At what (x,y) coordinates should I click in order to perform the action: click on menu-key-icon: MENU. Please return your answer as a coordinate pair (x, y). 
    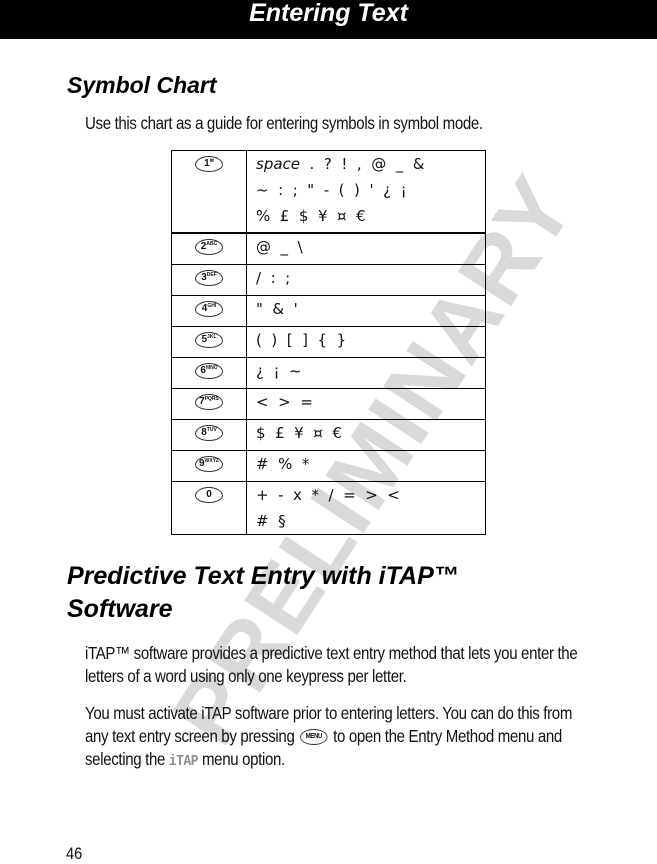
    Looking at the image, I should click on (314, 737).